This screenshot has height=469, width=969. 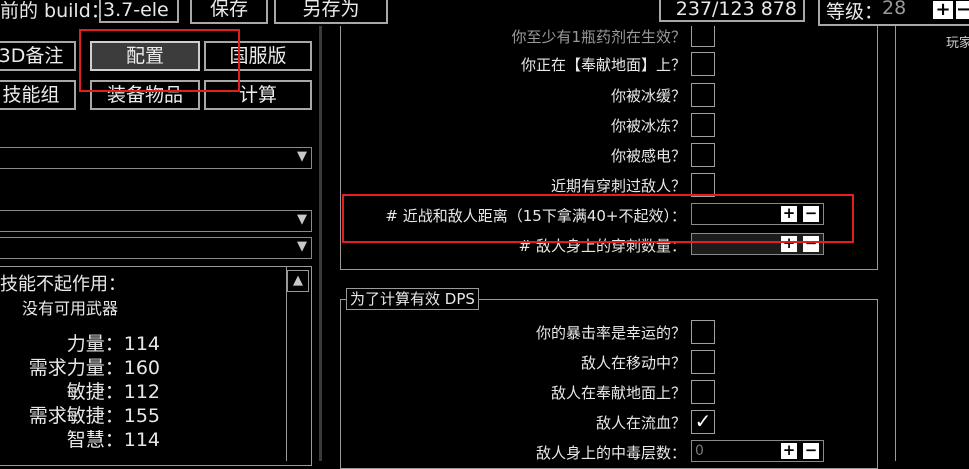 I want to click on points-display: 237/123 878, so click(x=732, y=11).